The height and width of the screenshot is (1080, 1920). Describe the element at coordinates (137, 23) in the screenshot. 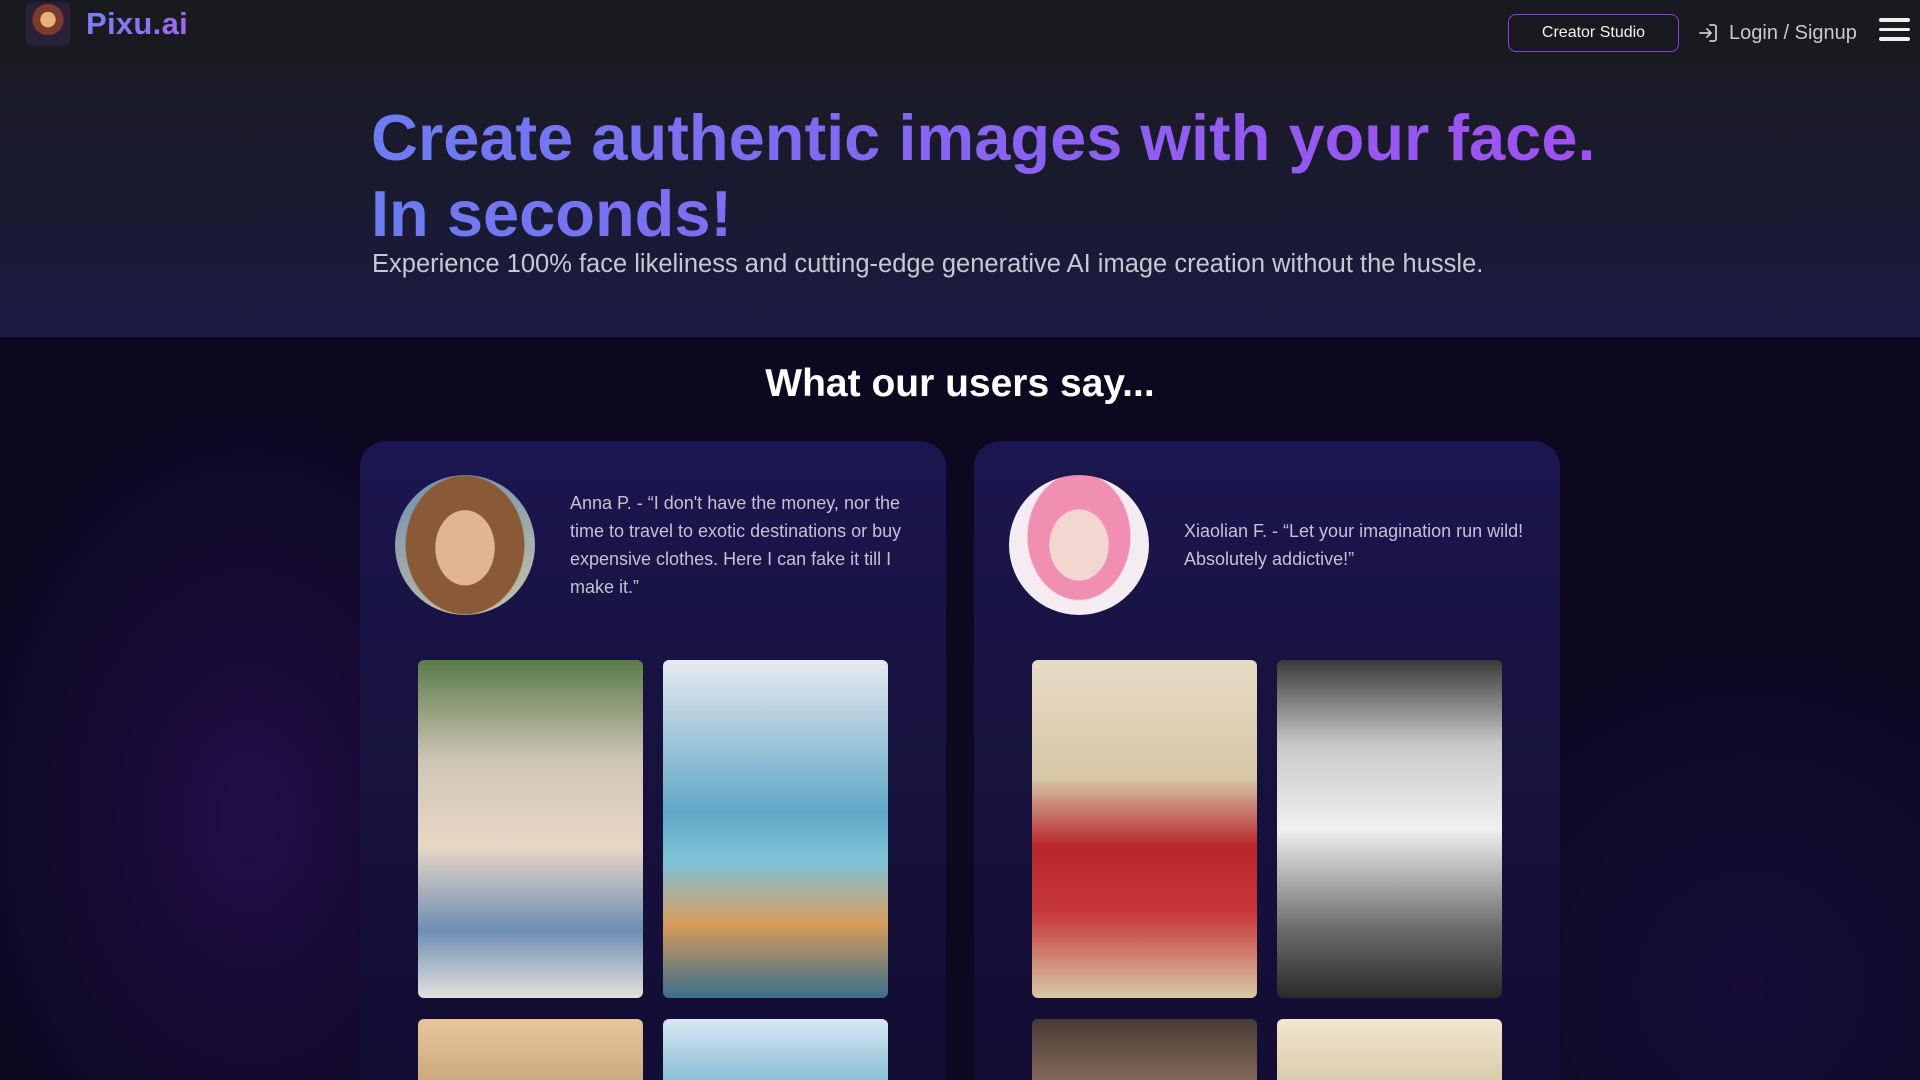

I see `brand-name: Pixu.ai` at that location.